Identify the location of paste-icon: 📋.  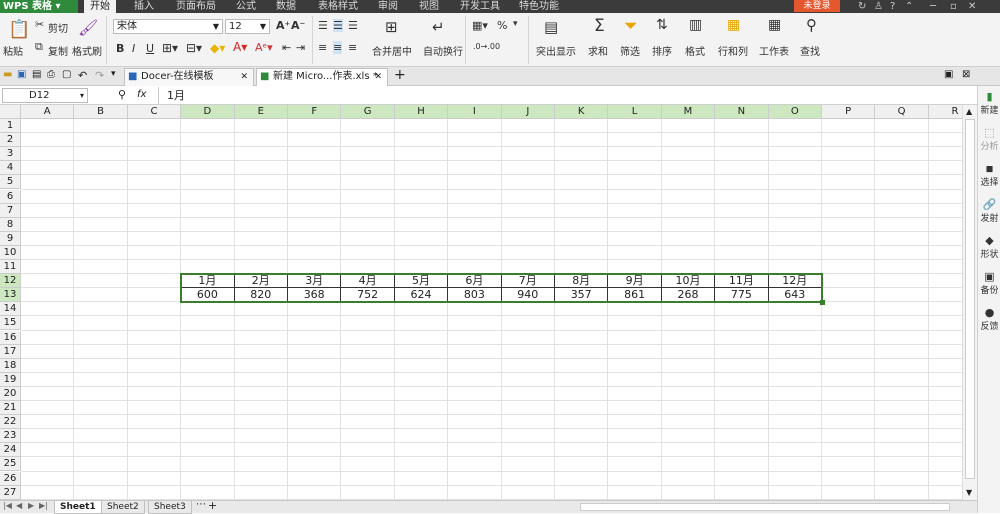
(19, 29).